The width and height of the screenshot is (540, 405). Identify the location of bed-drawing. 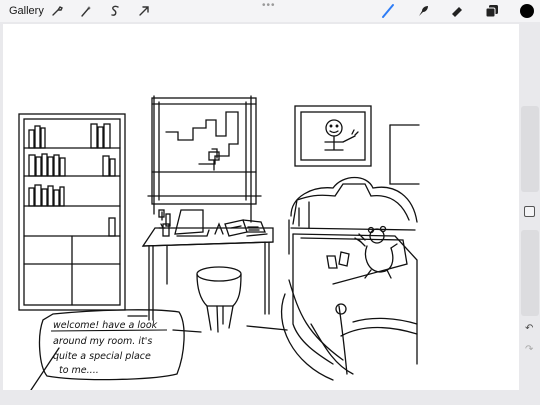
(349, 278).